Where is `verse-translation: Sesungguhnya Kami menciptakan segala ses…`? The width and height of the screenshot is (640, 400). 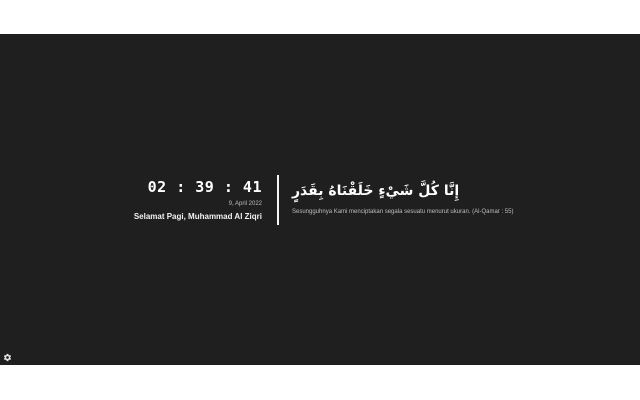
verse-translation: Sesungguhnya Kami menciptakan segala ses… is located at coordinates (403, 212).